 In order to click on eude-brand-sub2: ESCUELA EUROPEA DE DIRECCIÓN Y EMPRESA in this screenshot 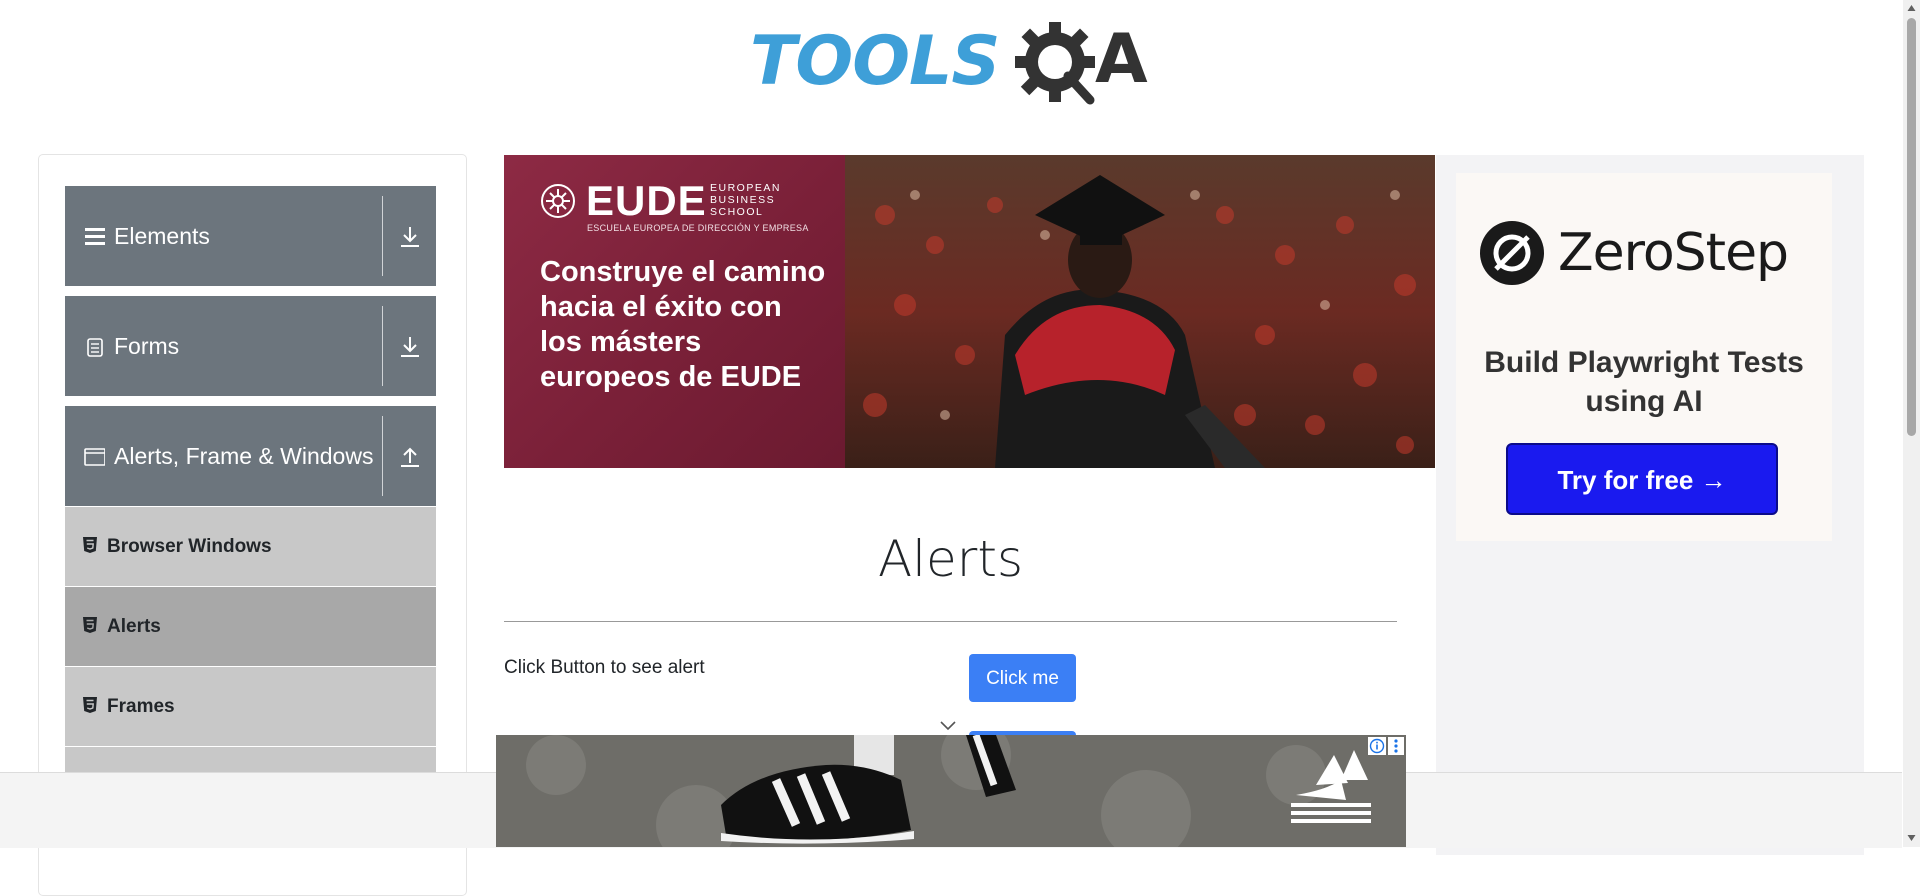, I will do `click(698, 228)`.